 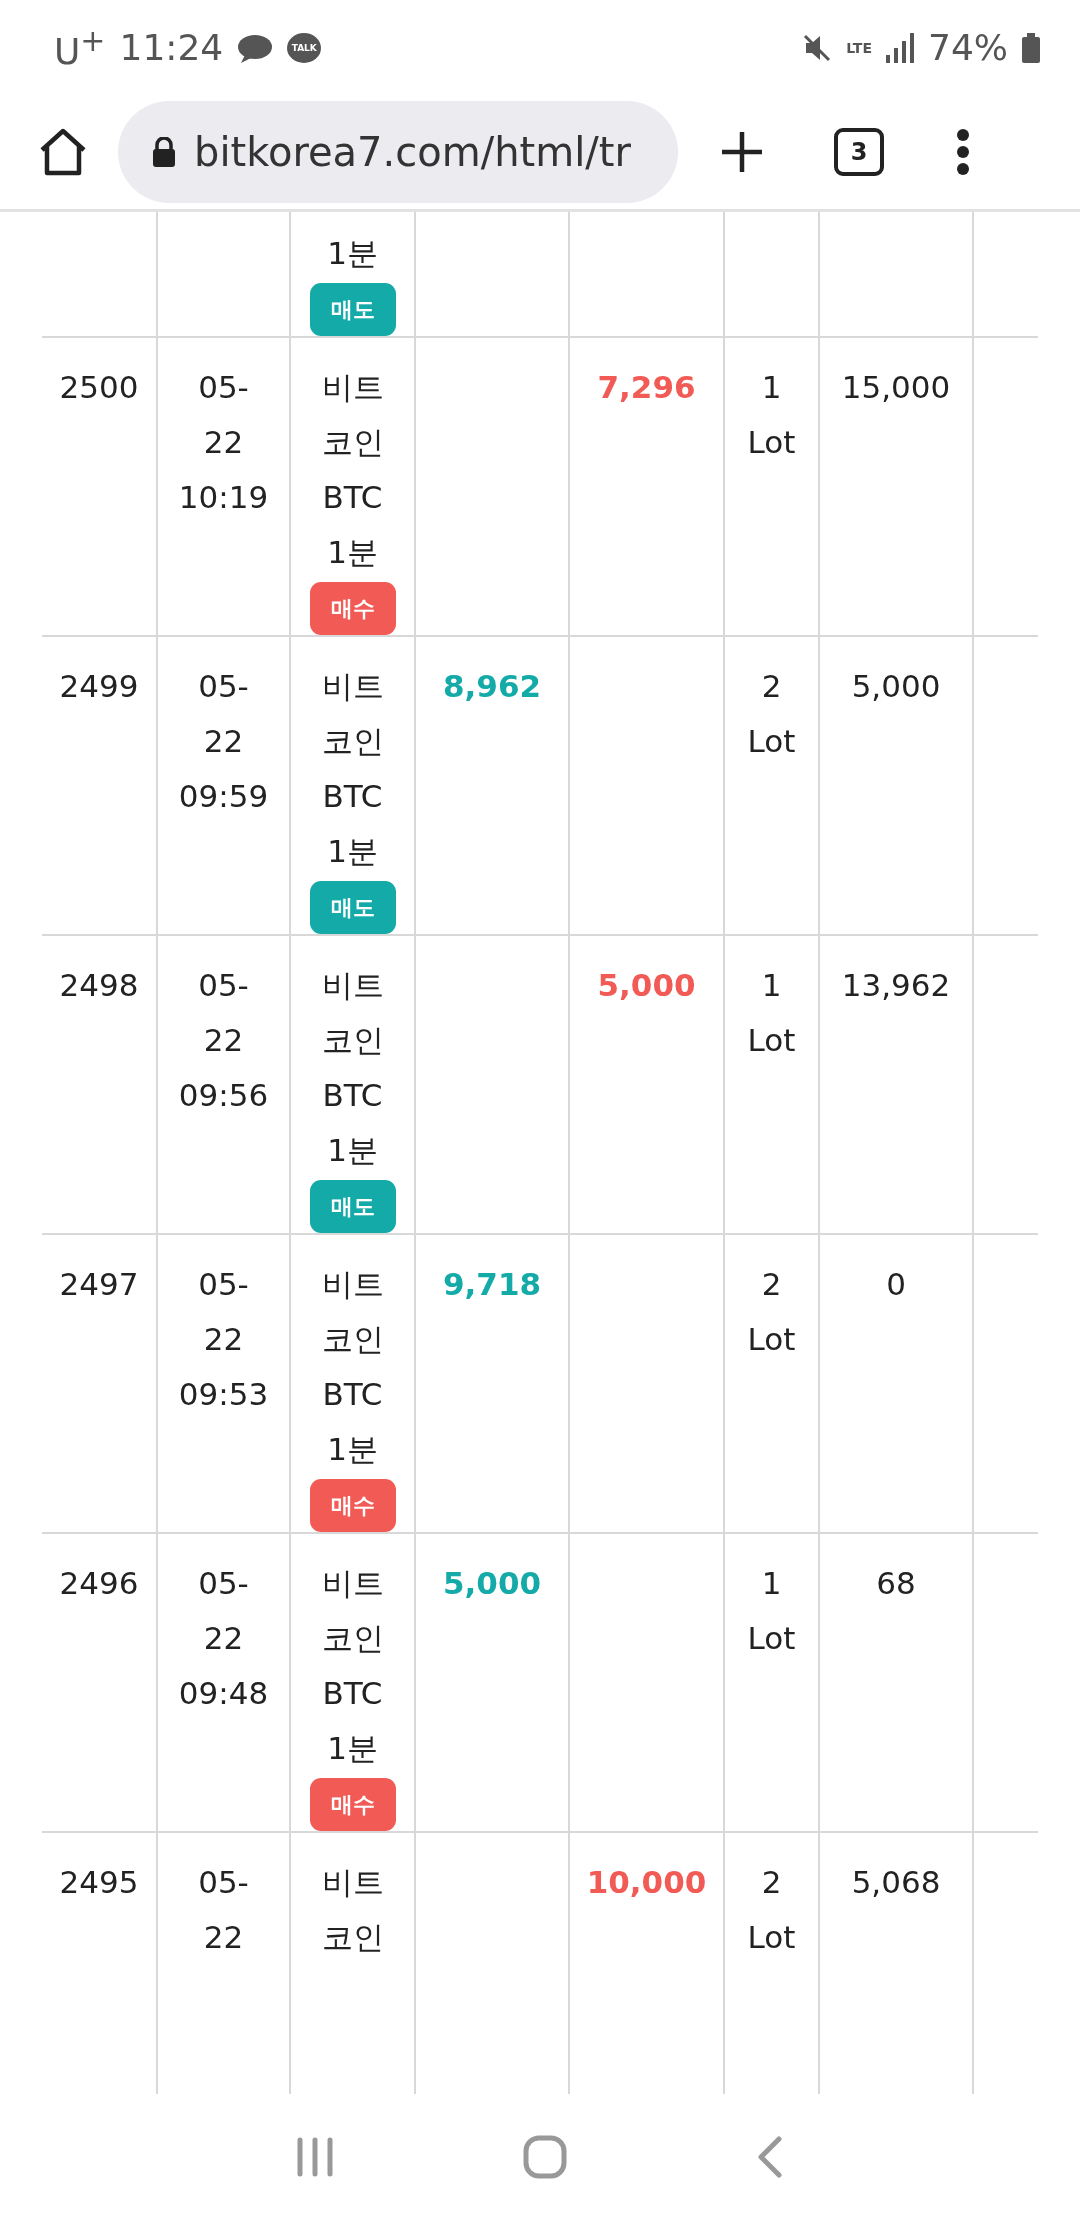 What do you see at coordinates (352, 253) in the screenshot?
I see `table-cell-text: 1분` at bounding box center [352, 253].